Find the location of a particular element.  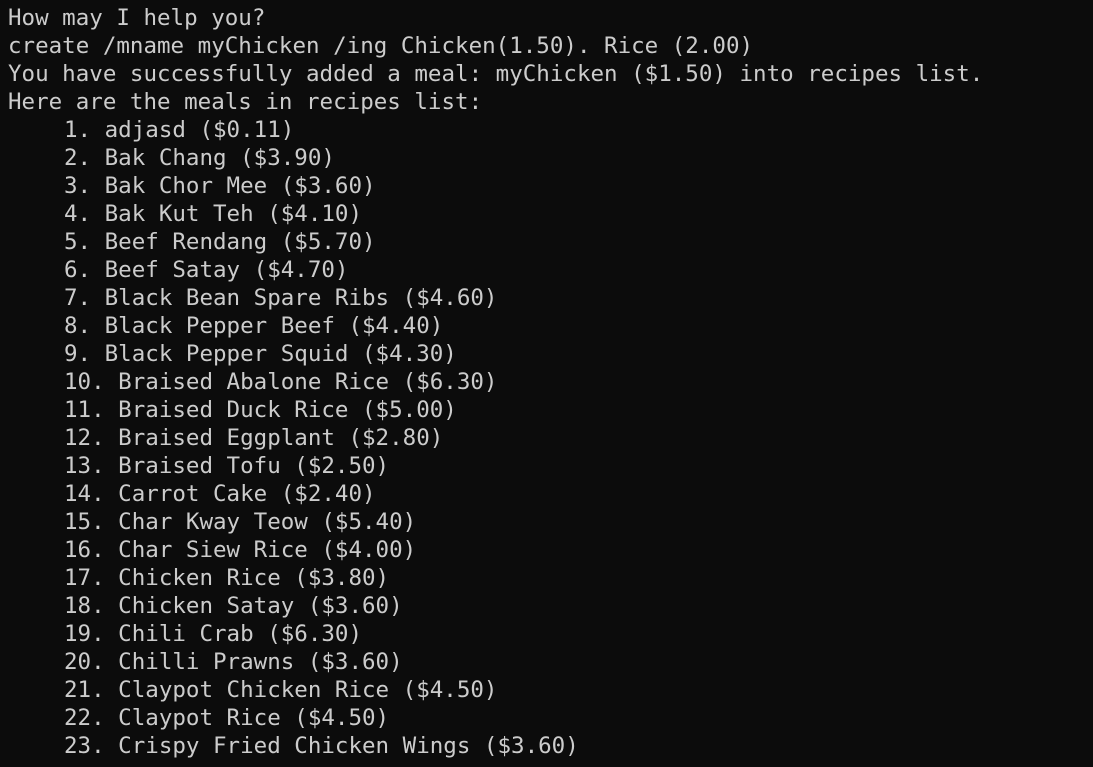

meal-list-item: 20. Chilli Prawns ($3.60) is located at coordinates (233, 662).